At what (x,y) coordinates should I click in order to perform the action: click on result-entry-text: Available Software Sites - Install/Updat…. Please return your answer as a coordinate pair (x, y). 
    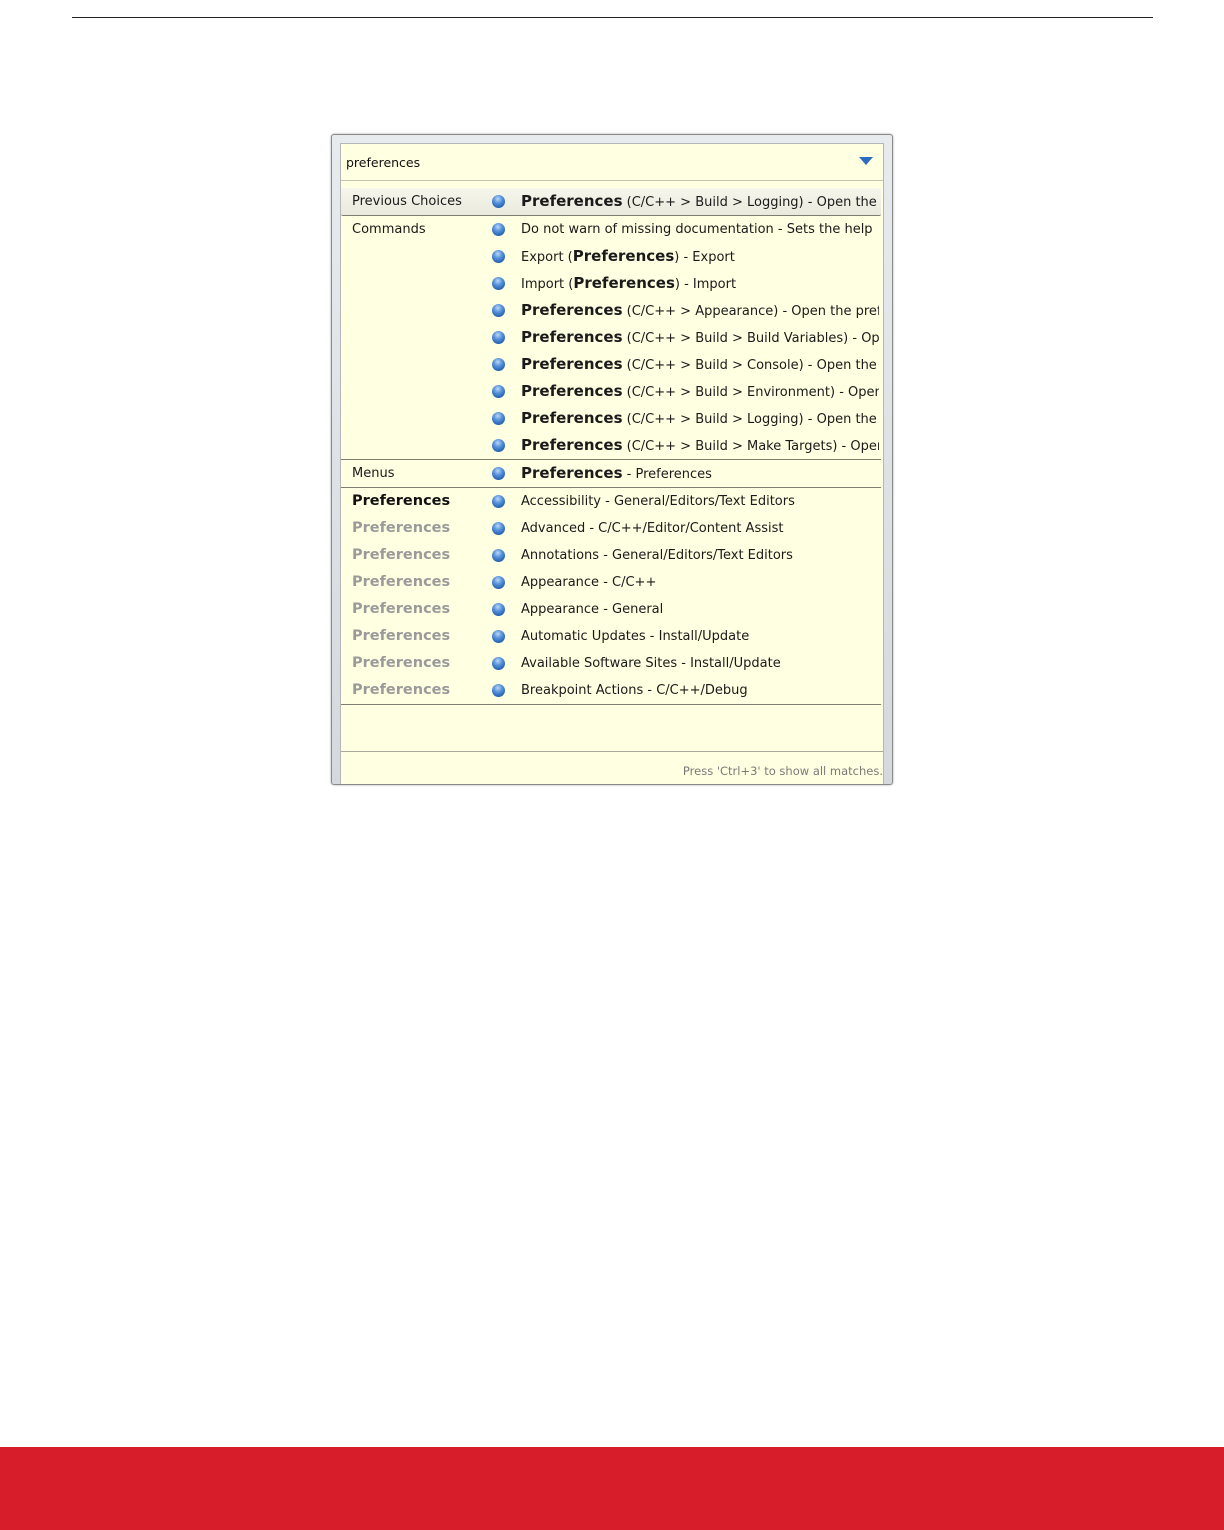
    Looking at the image, I should click on (700, 663).